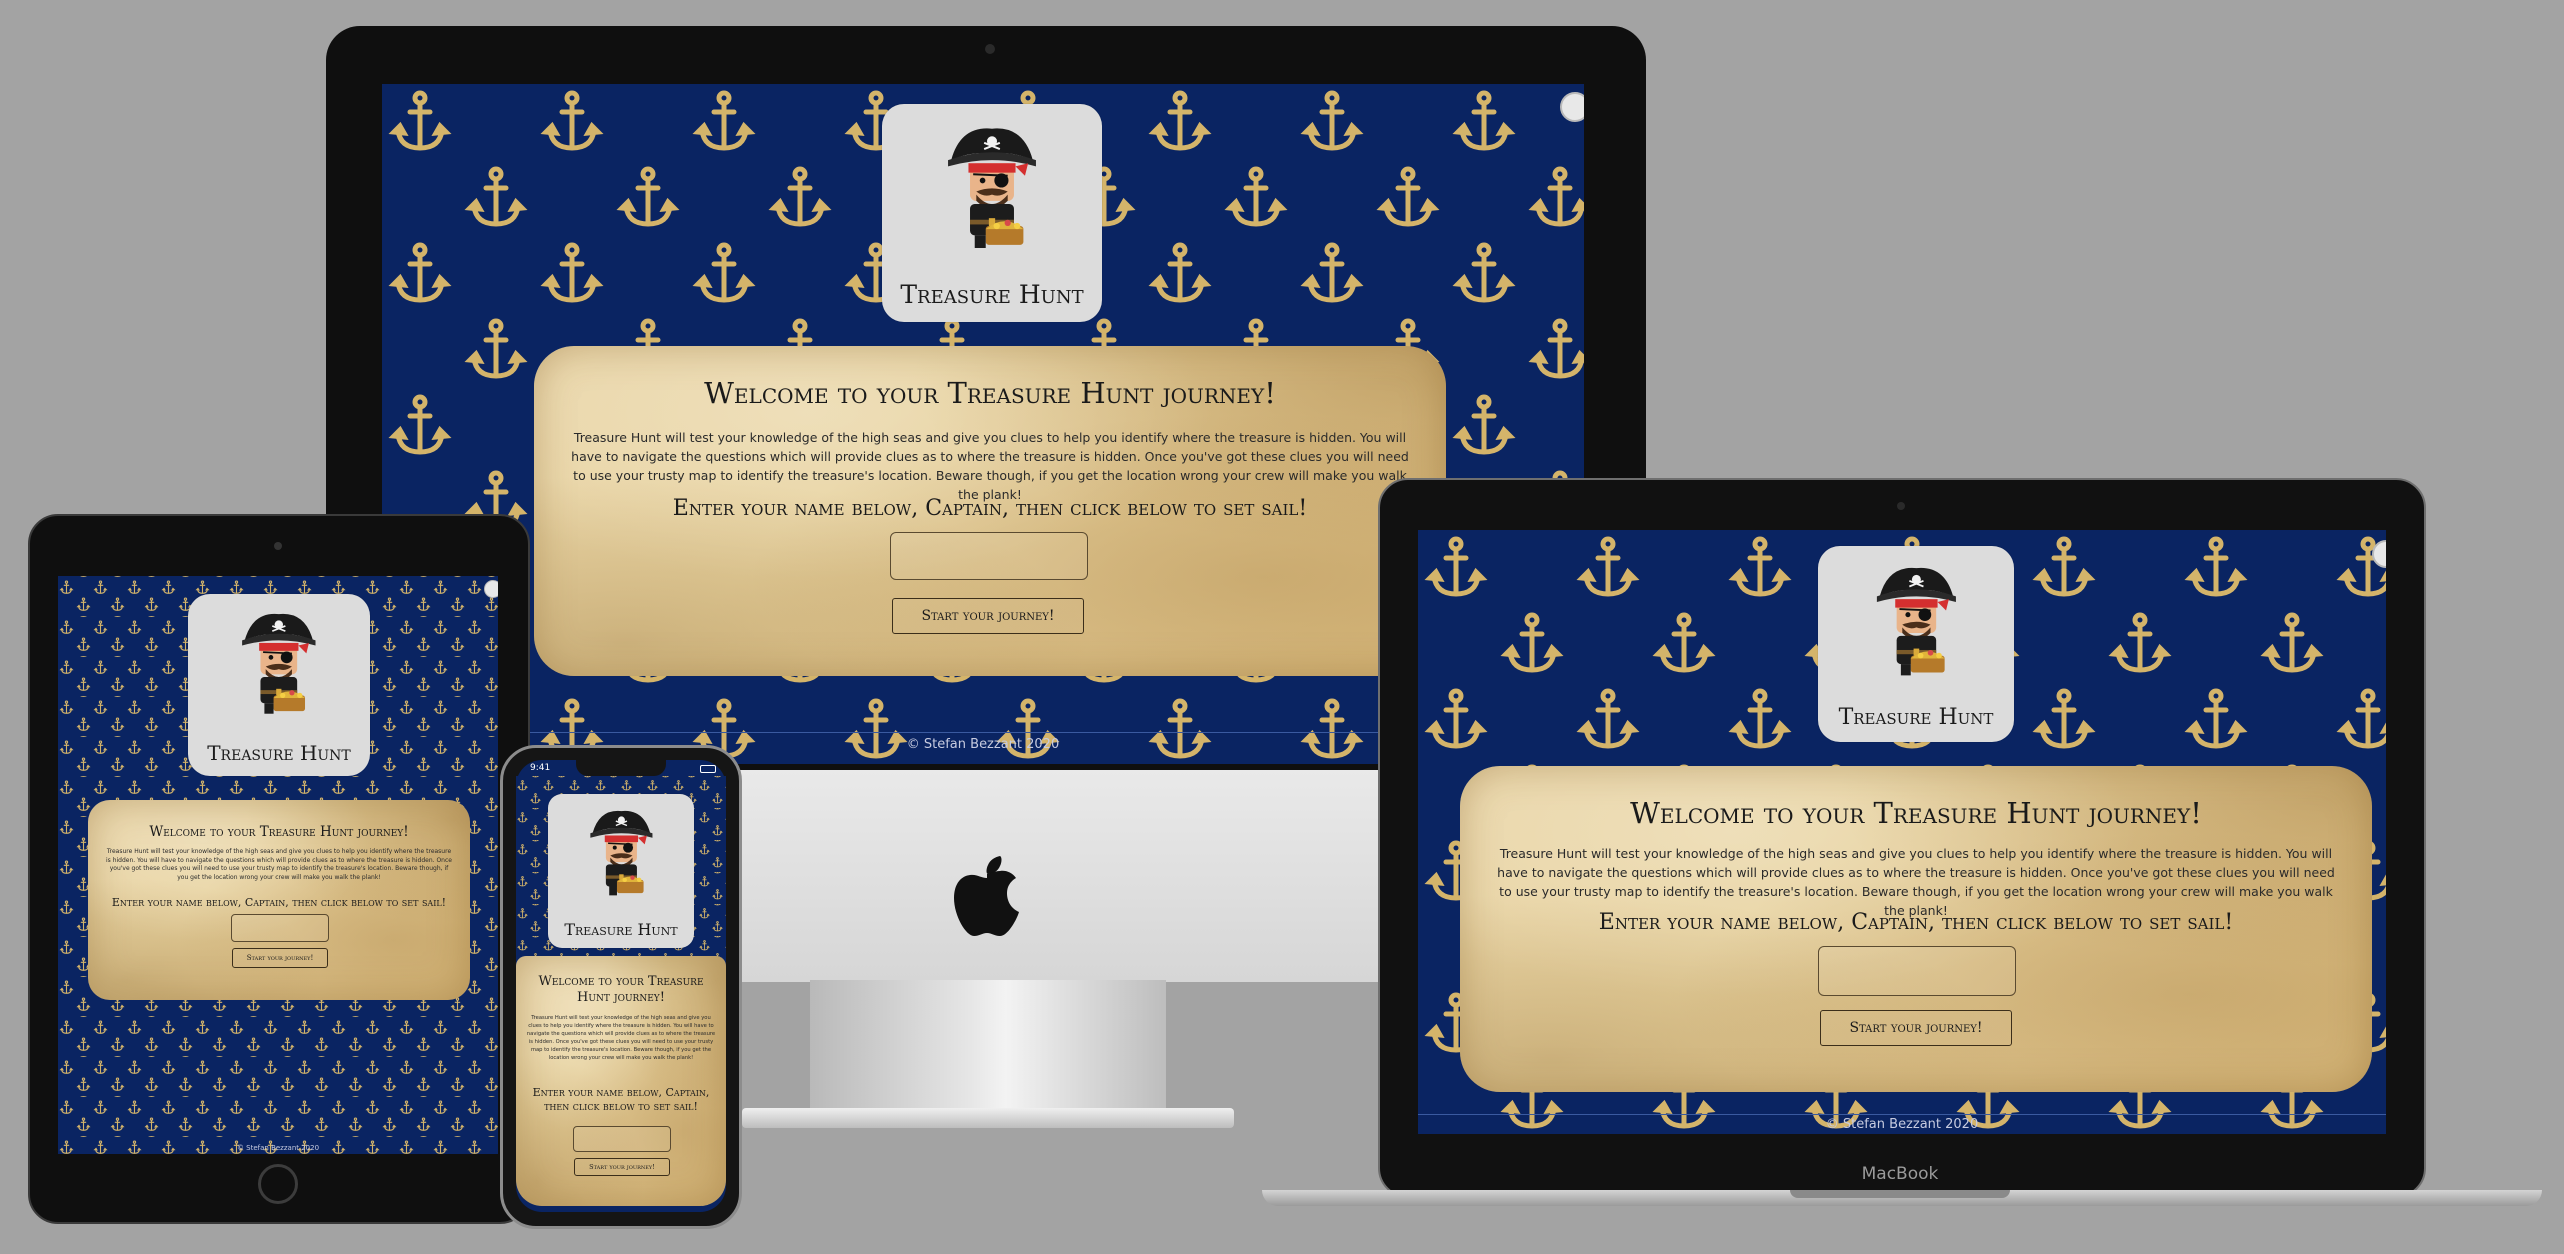 The height and width of the screenshot is (1254, 2564). What do you see at coordinates (987, 895) in the screenshot?
I see `apple-logo-icon` at bounding box center [987, 895].